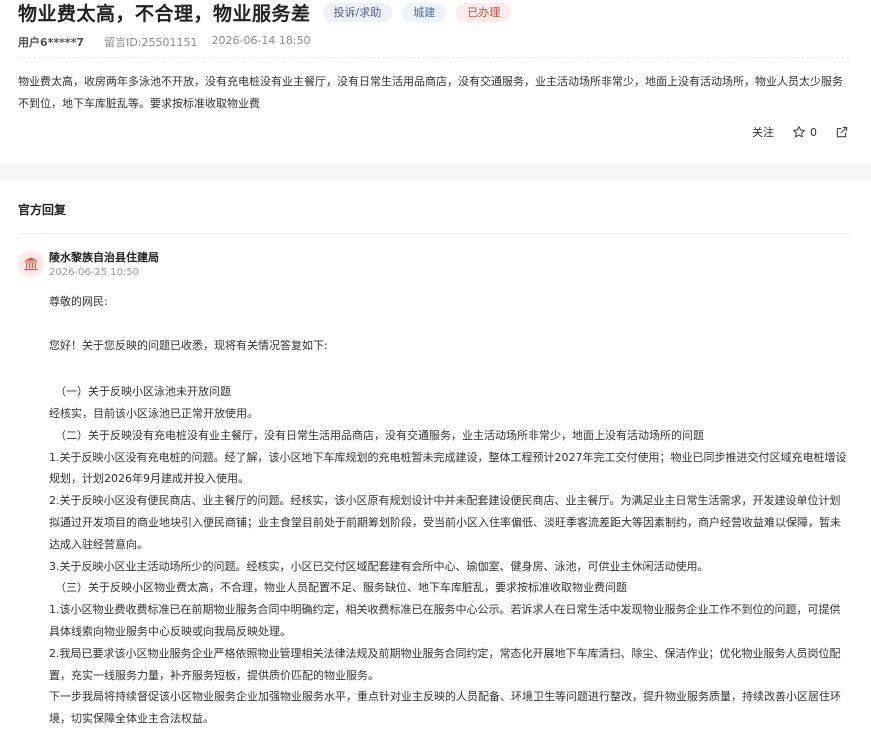  Describe the element at coordinates (151, 42) in the screenshot. I see `message-id: 留言ID:25501151` at that location.